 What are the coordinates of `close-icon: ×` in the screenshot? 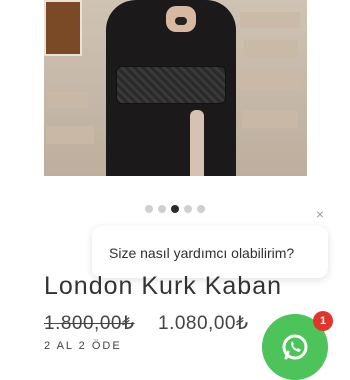 It's located at (320, 214).